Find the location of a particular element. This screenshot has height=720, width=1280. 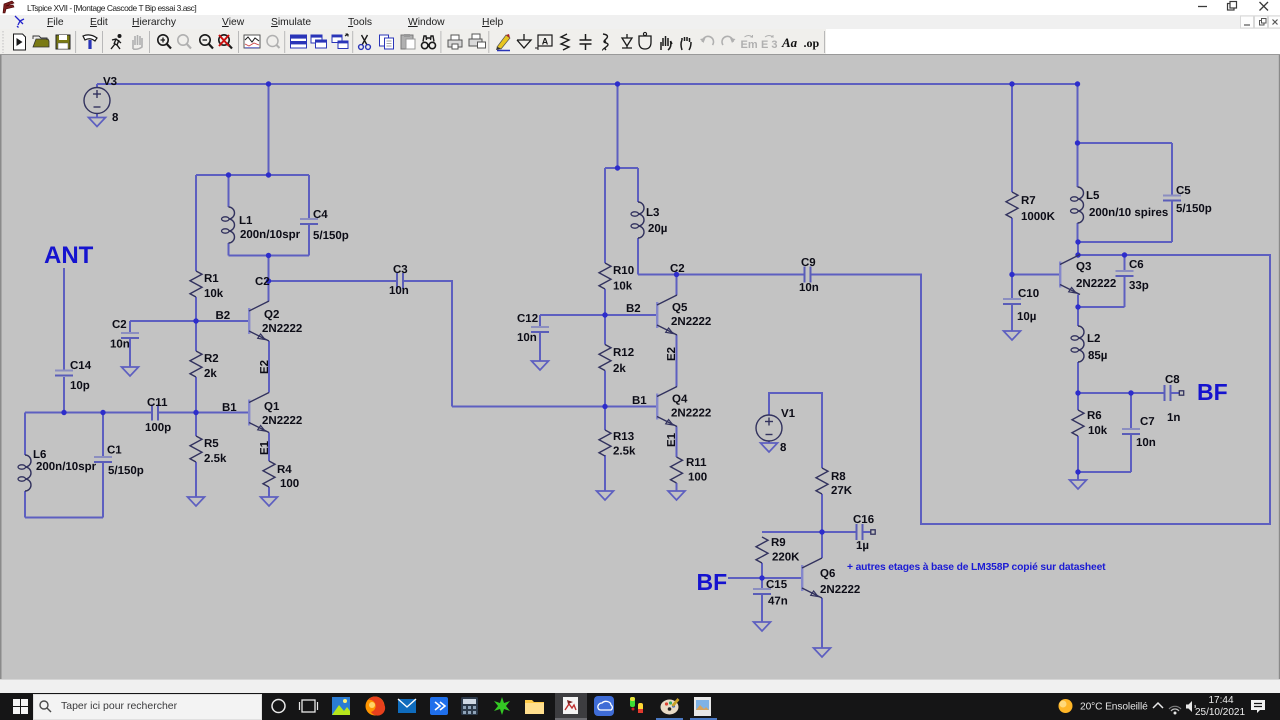

svg-text: Em is located at coordinates (749, 45).